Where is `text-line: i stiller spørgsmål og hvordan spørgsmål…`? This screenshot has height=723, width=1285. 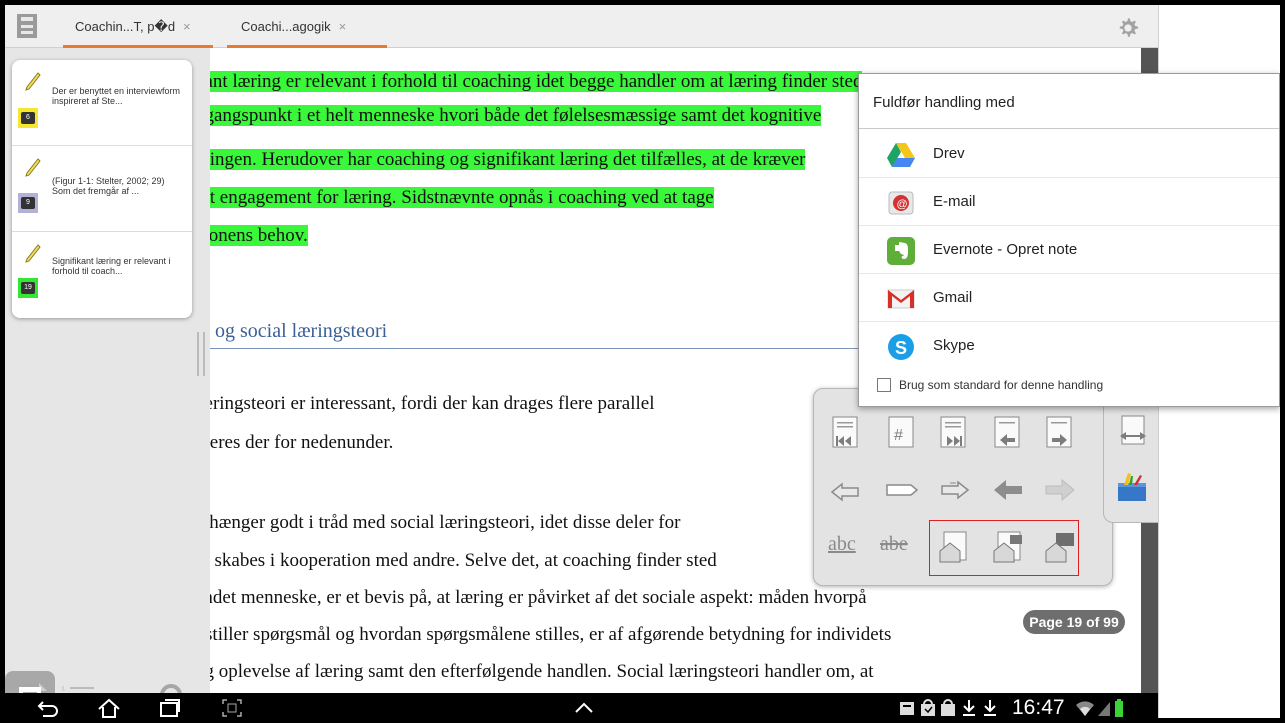
text-line: i stiller spørgsmål og hvordan spørgsmål… is located at coordinates (543, 634).